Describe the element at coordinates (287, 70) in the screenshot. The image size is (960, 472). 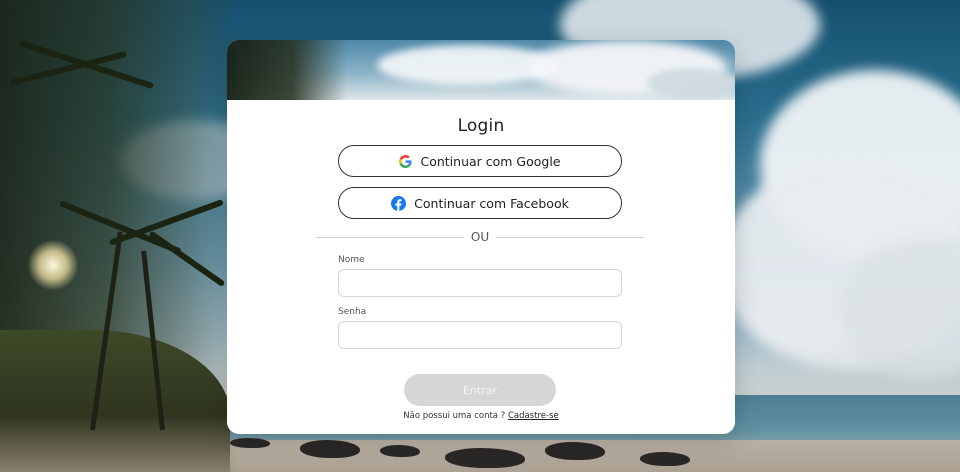
I see `banner-palm` at that location.